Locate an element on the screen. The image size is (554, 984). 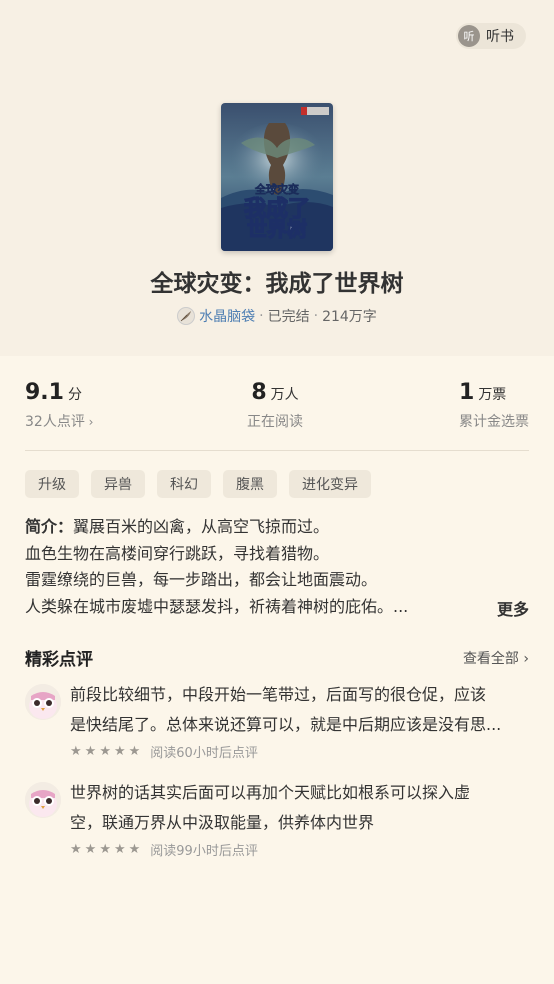
review-meta: 阅读99小时后点评 is located at coordinates (204, 851).